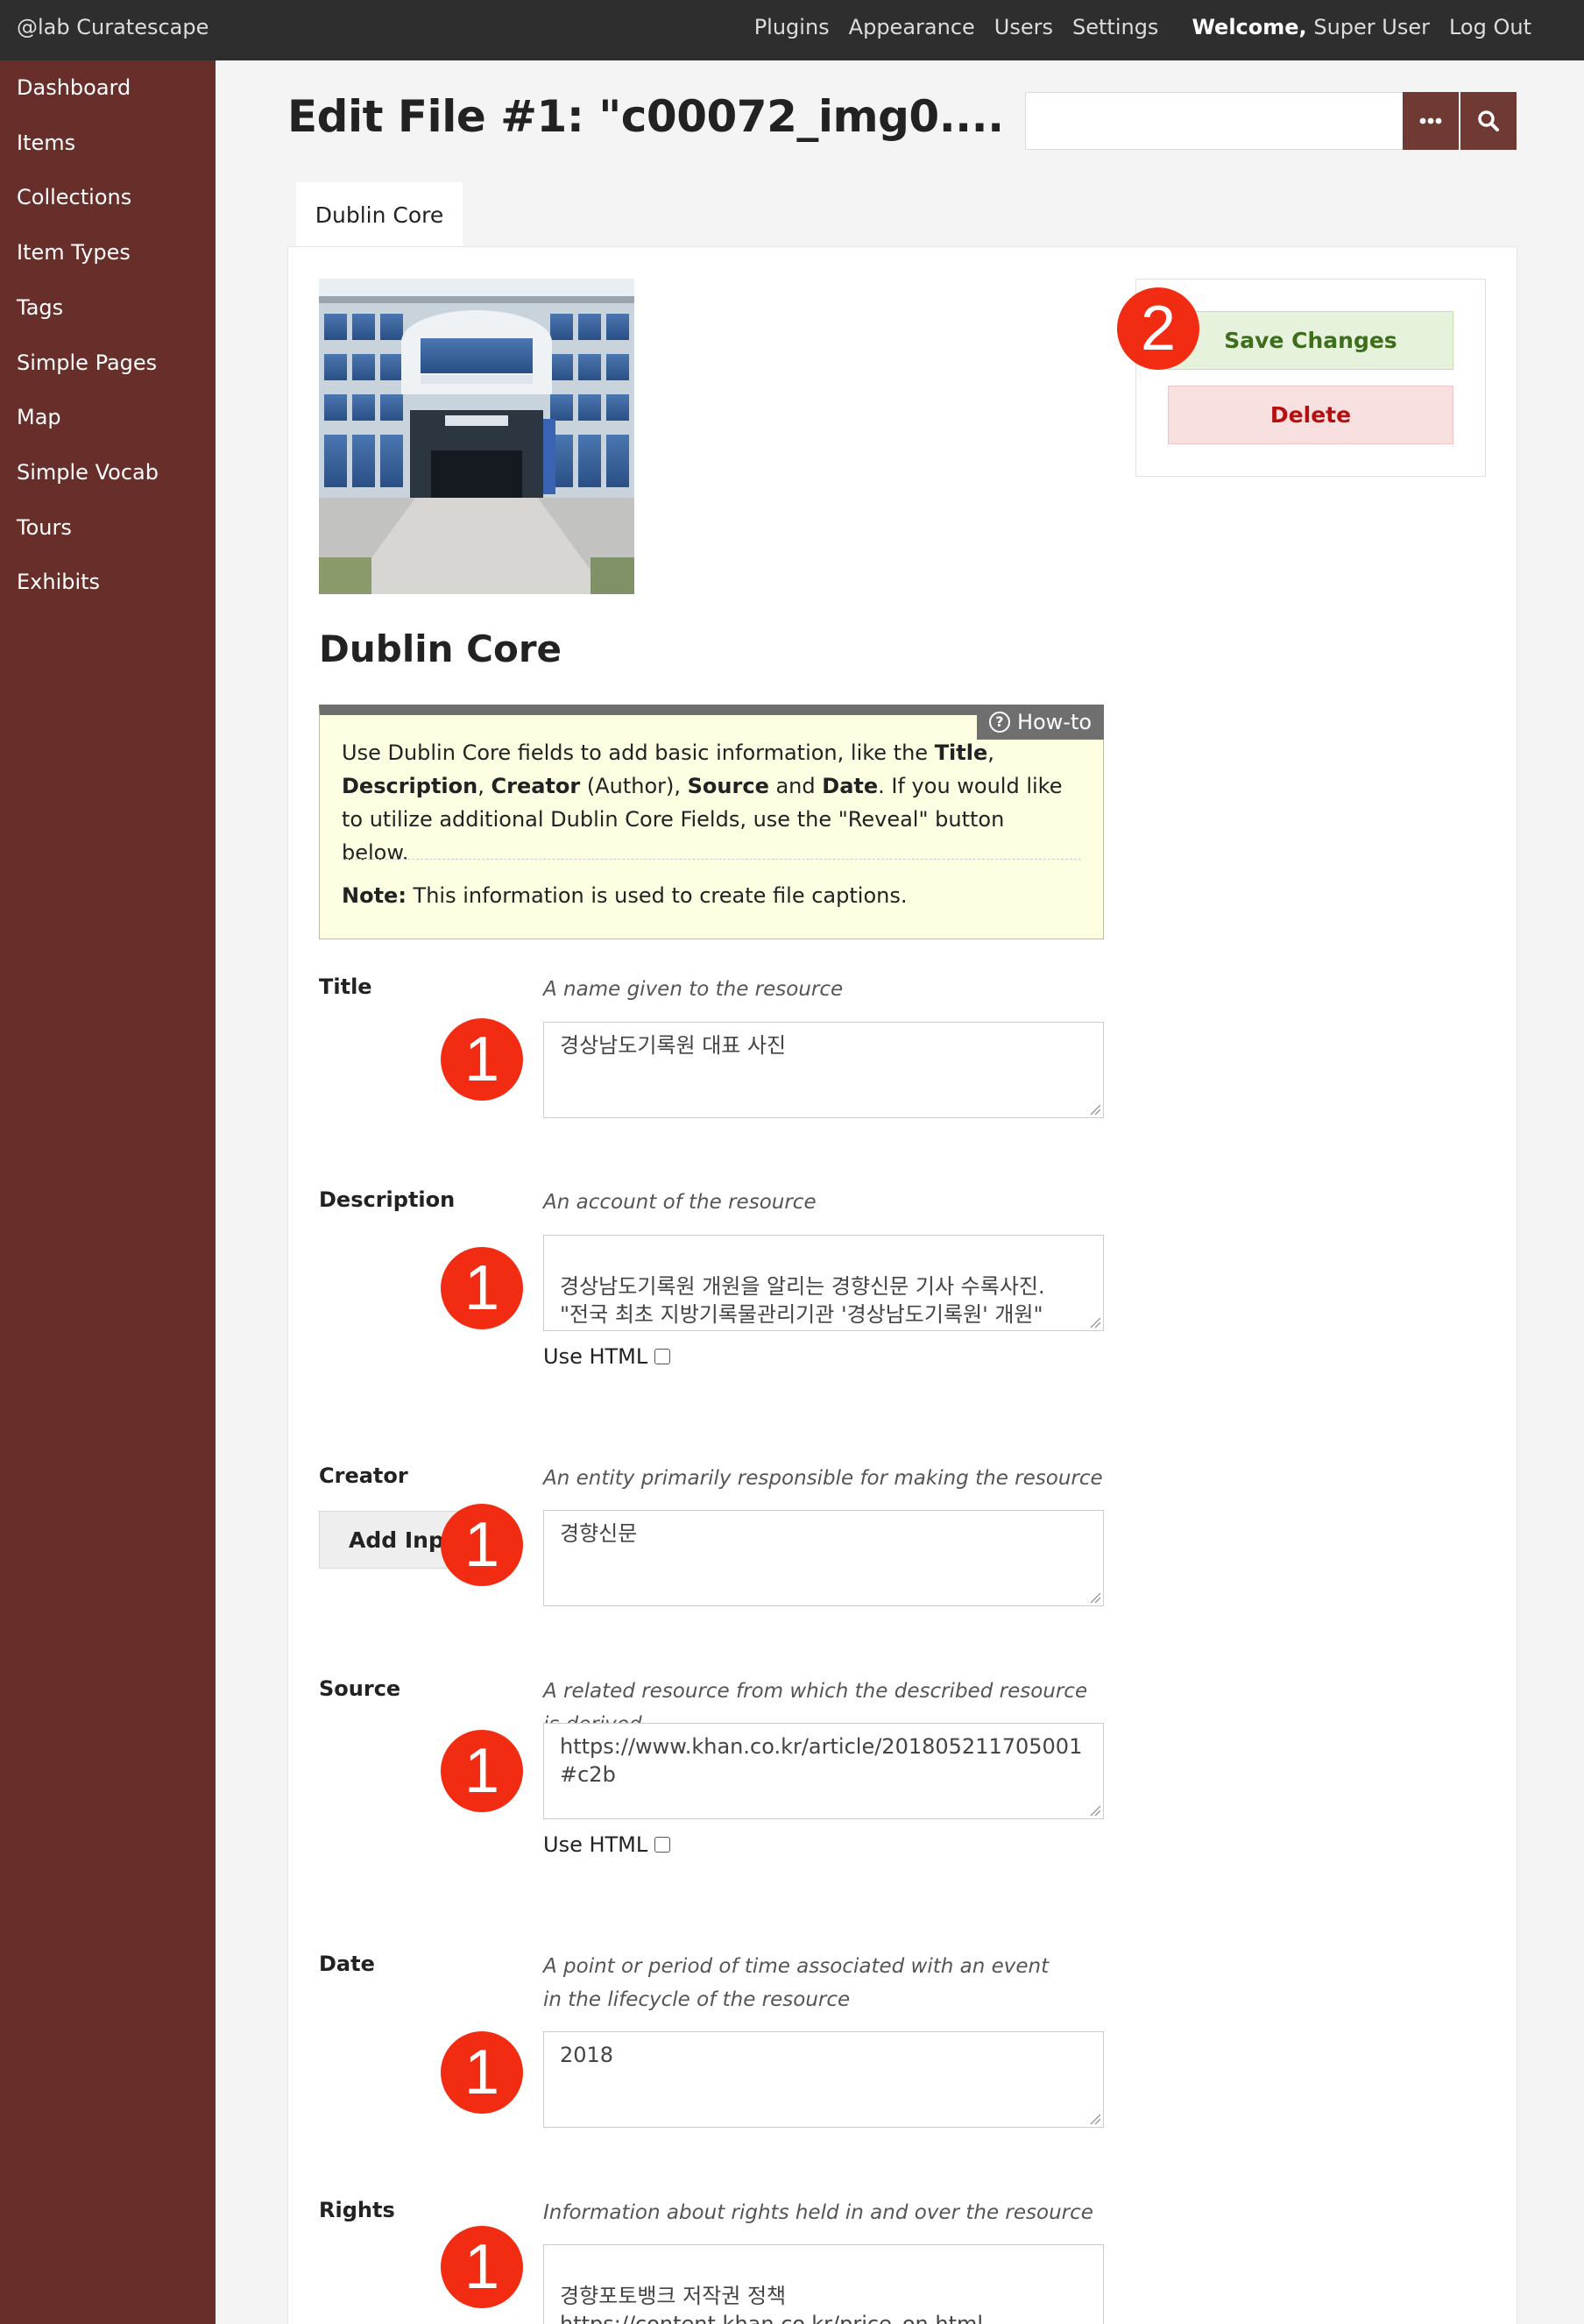 The height and width of the screenshot is (2324, 1584). What do you see at coordinates (360, 1688) in the screenshot?
I see `source-label: Source` at bounding box center [360, 1688].